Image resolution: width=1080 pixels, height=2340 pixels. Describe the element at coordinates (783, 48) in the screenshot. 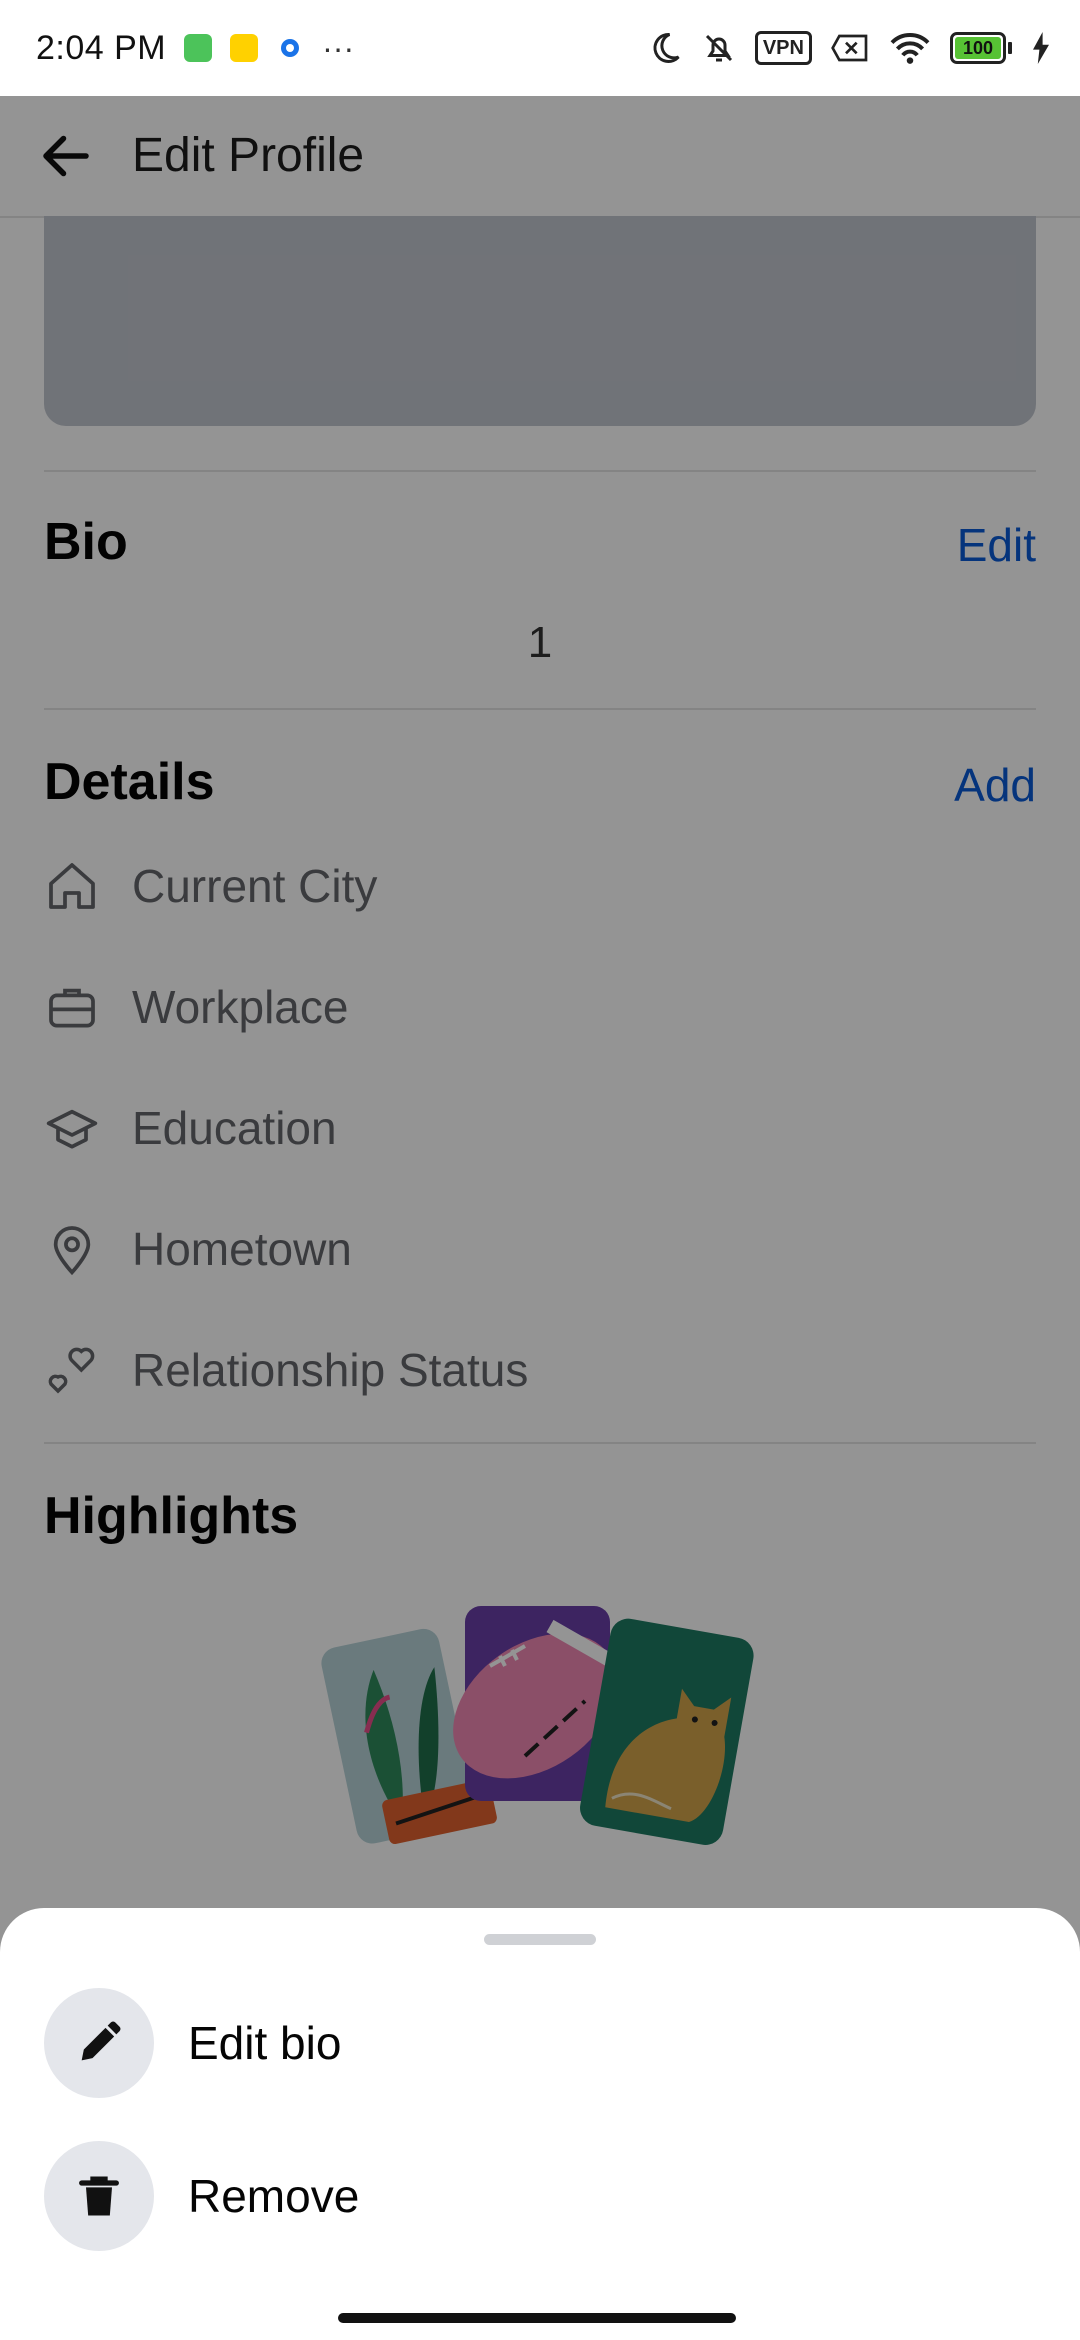

I see `vpn-icon: VPN` at that location.